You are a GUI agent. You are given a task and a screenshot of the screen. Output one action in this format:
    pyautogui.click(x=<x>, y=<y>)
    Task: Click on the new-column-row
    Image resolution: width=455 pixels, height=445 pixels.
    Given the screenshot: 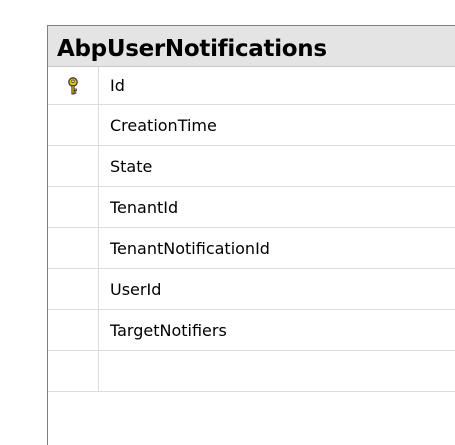 What is the action you would take?
    pyautogui.click(x=251, y=371)
    